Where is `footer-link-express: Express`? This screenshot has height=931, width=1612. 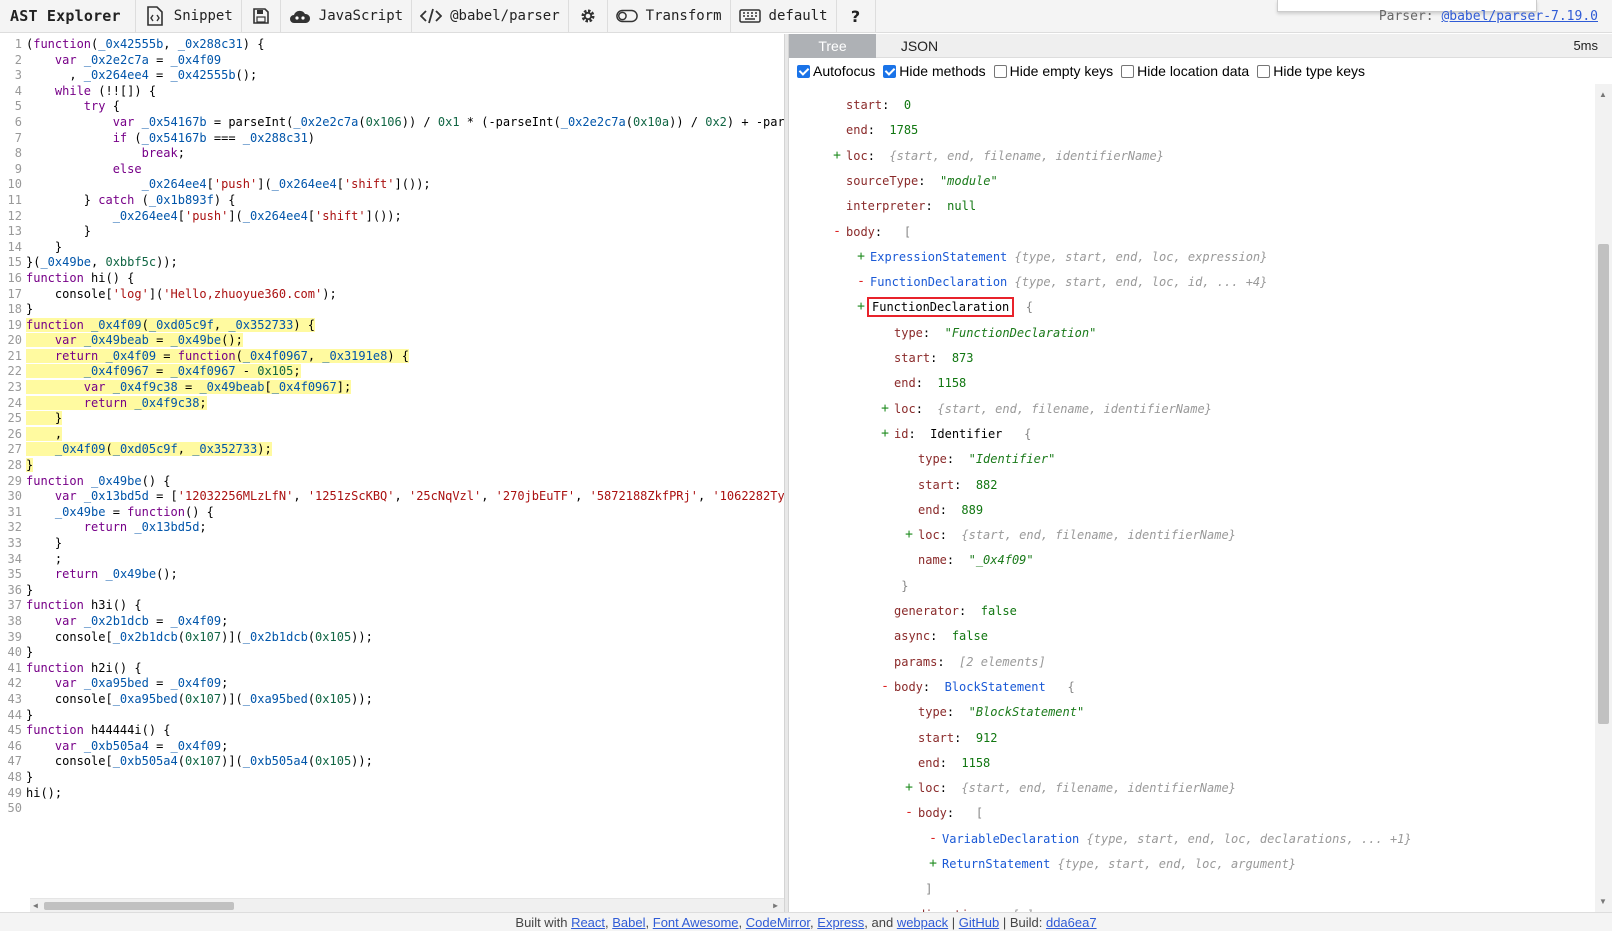
footer-link-express: Express is located at coordinates (840, 922).